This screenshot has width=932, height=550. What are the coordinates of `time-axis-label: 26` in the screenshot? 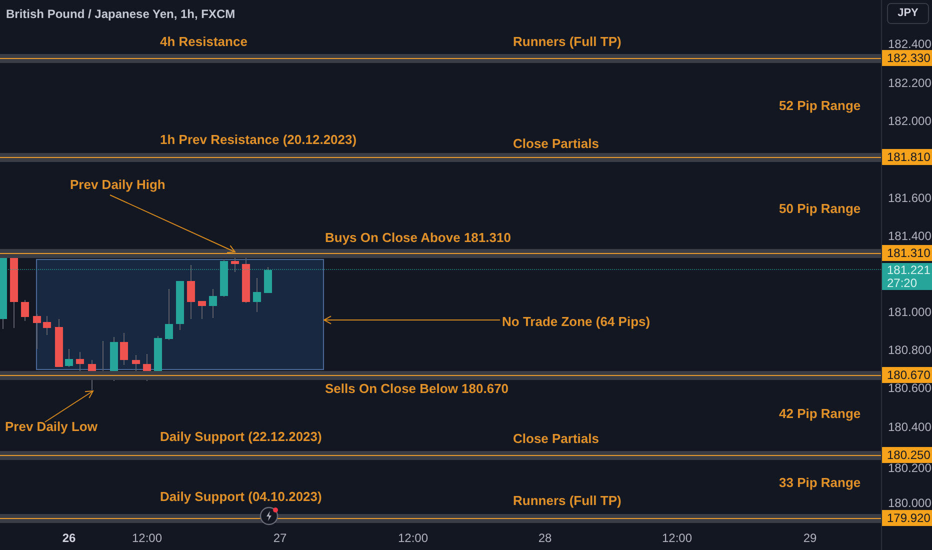 It's located at (69, 538).